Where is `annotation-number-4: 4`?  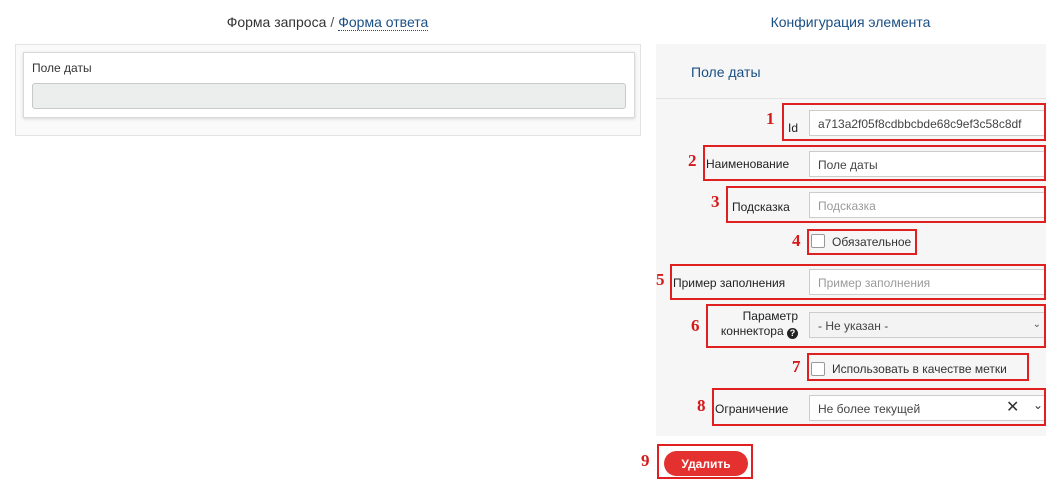
annotation-number-4: 4 is located at coordinates (796, 240).